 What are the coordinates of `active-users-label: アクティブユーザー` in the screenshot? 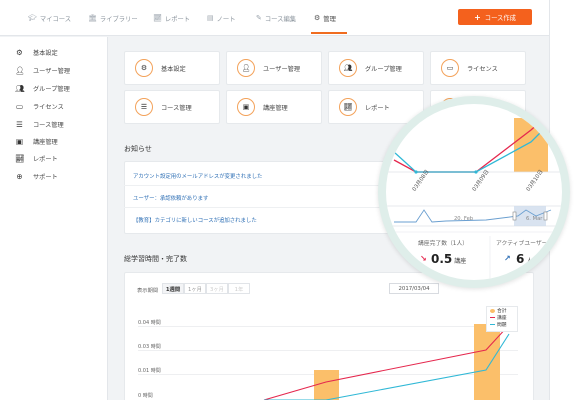 It's located at (522, 244).